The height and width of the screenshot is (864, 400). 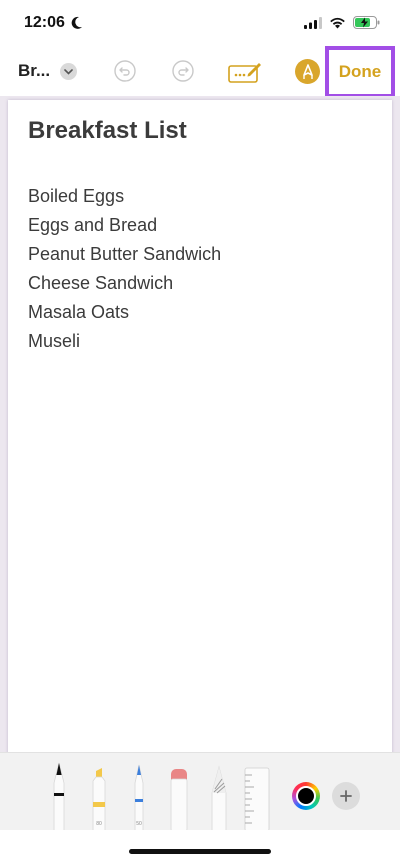 What do you see at coordinates (200, 25) in the screenshot?
I see `status-bar: 12:06` at bounding box center [200, 25].